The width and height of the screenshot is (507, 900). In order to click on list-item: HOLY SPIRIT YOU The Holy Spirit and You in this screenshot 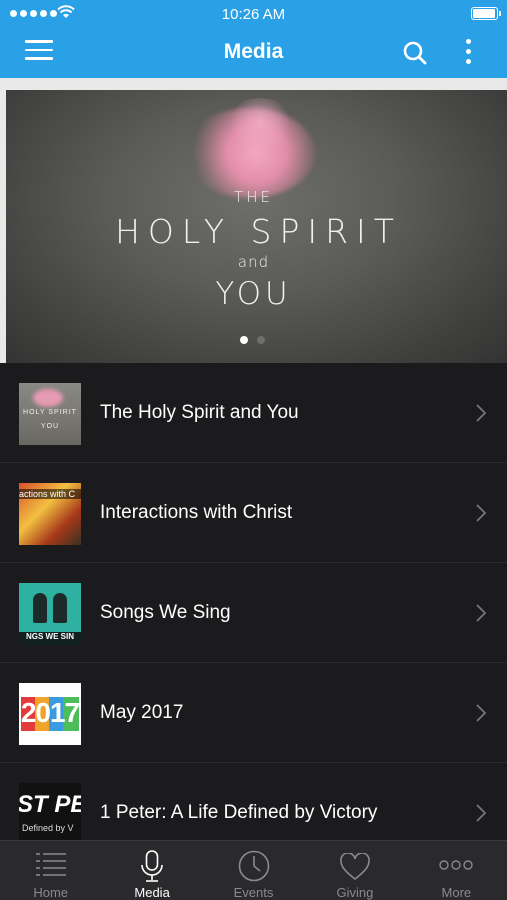, I will do `click(253, 413)`.